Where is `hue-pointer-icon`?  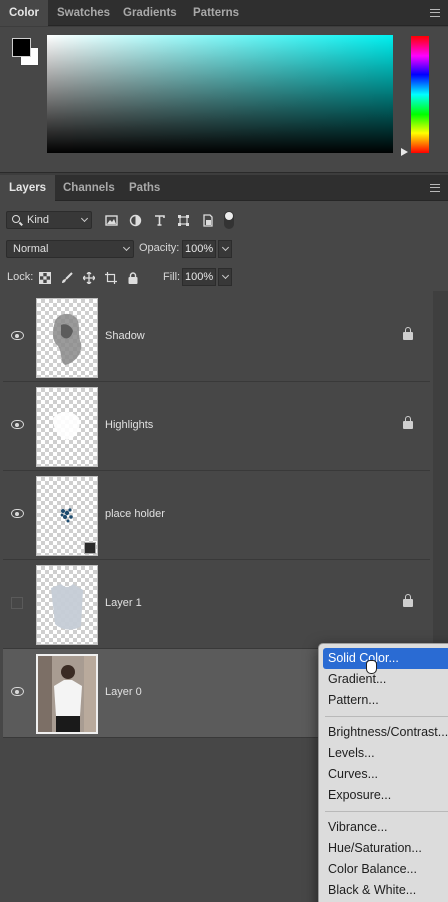 hue-pointer-icon is located at coordinates (404, 152).